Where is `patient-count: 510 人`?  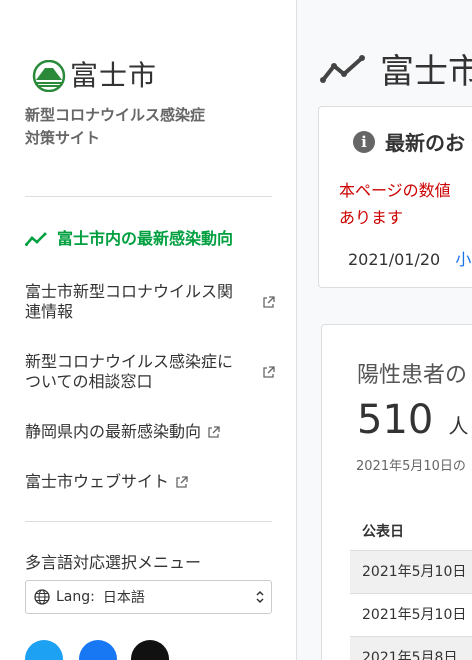 patient-count: 510 人 is located at coordinates (412, 420).